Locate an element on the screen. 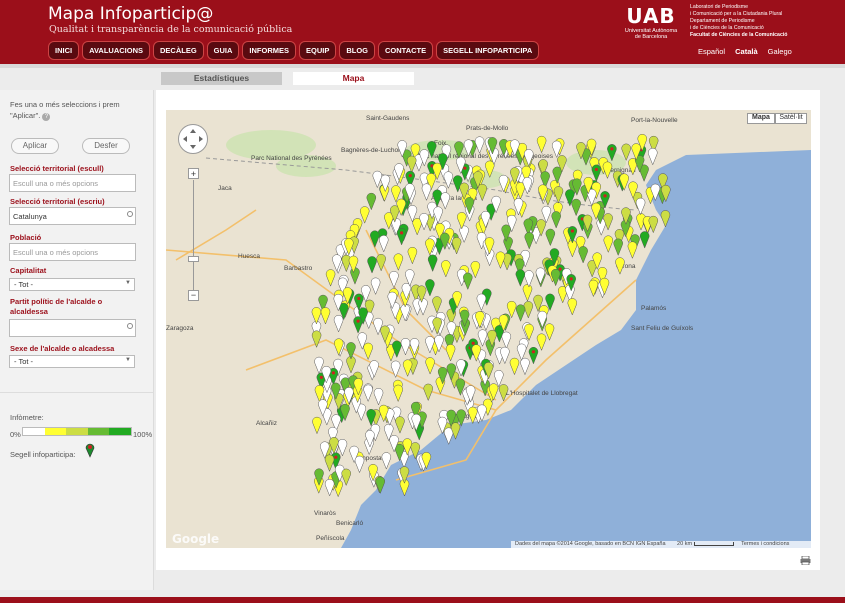  place-label: Bagnères-de-Luchon is located at coordinates (371, 150).